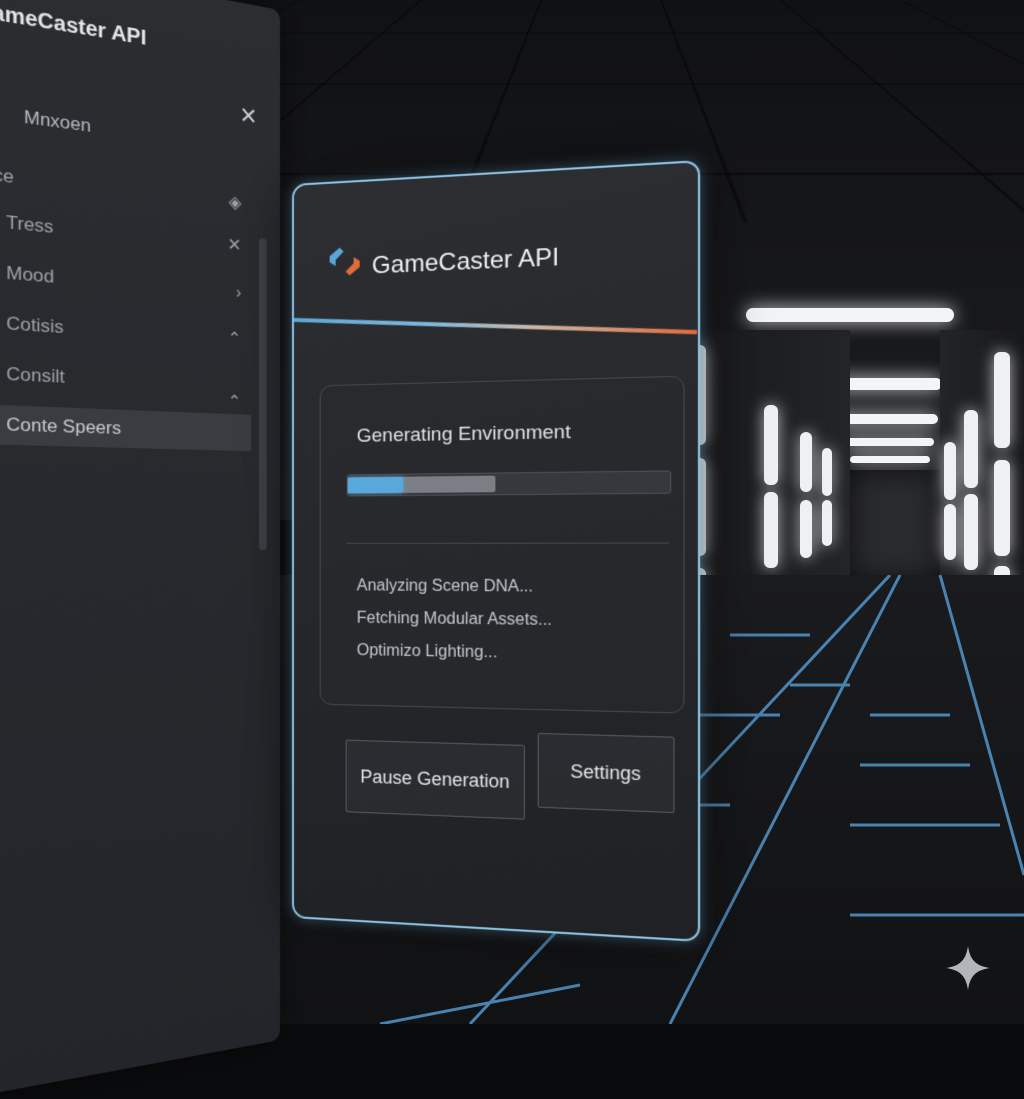  I want to click on search-label: ivsce, so click(7, 174).